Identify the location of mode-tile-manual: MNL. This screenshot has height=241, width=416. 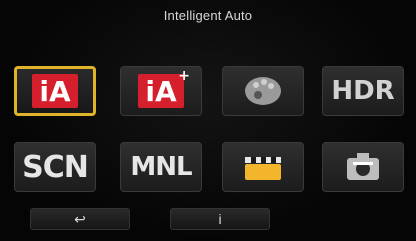
(161, 167).